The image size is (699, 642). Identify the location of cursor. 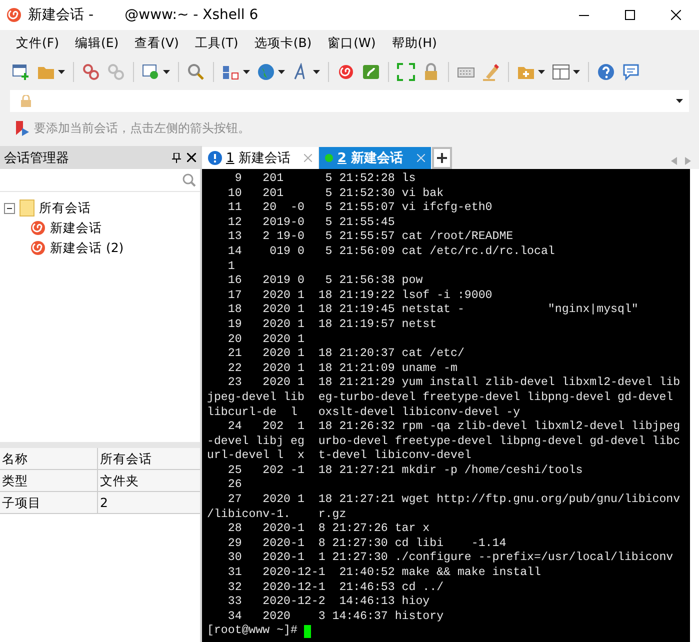
(308, 631).